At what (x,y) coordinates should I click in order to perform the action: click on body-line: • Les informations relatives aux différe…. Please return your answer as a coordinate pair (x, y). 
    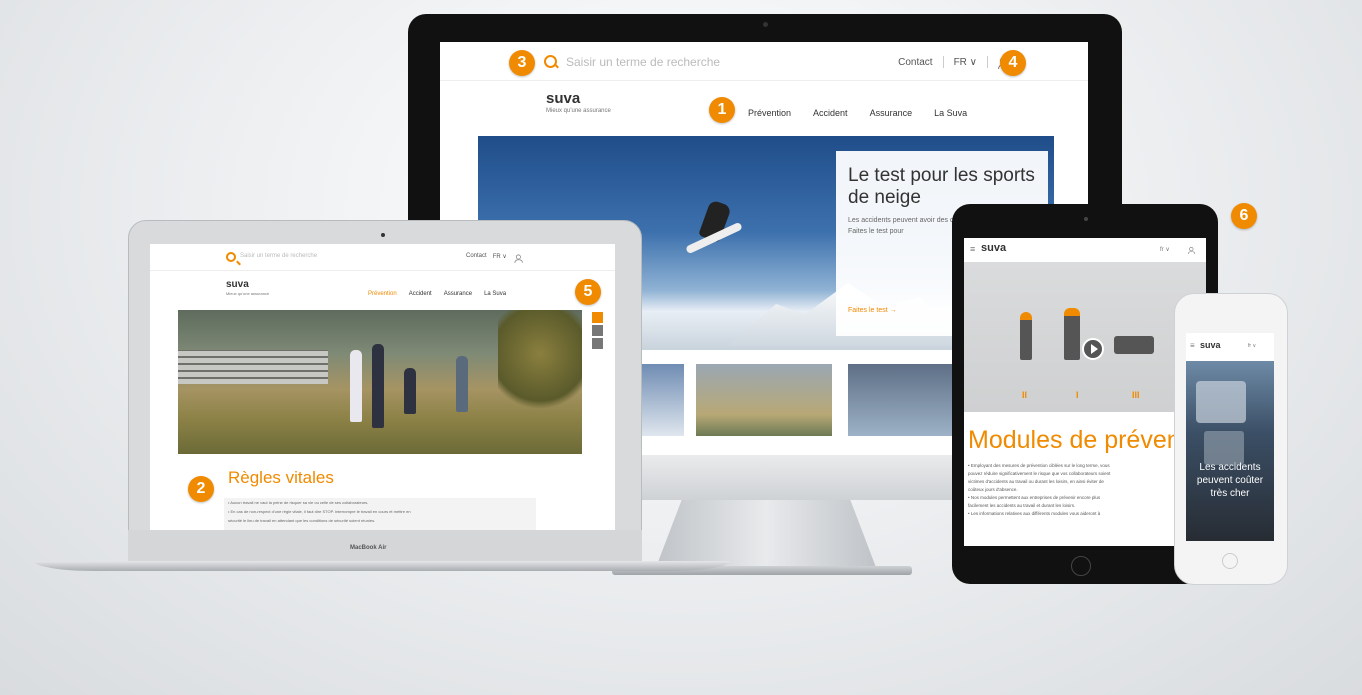
    Looking at the image, I should click on (1034, 513).